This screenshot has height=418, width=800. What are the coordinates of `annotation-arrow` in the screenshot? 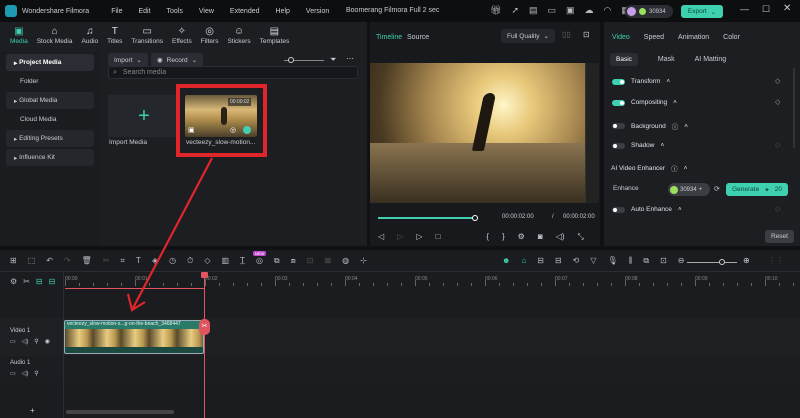 It's located at (169, 234).